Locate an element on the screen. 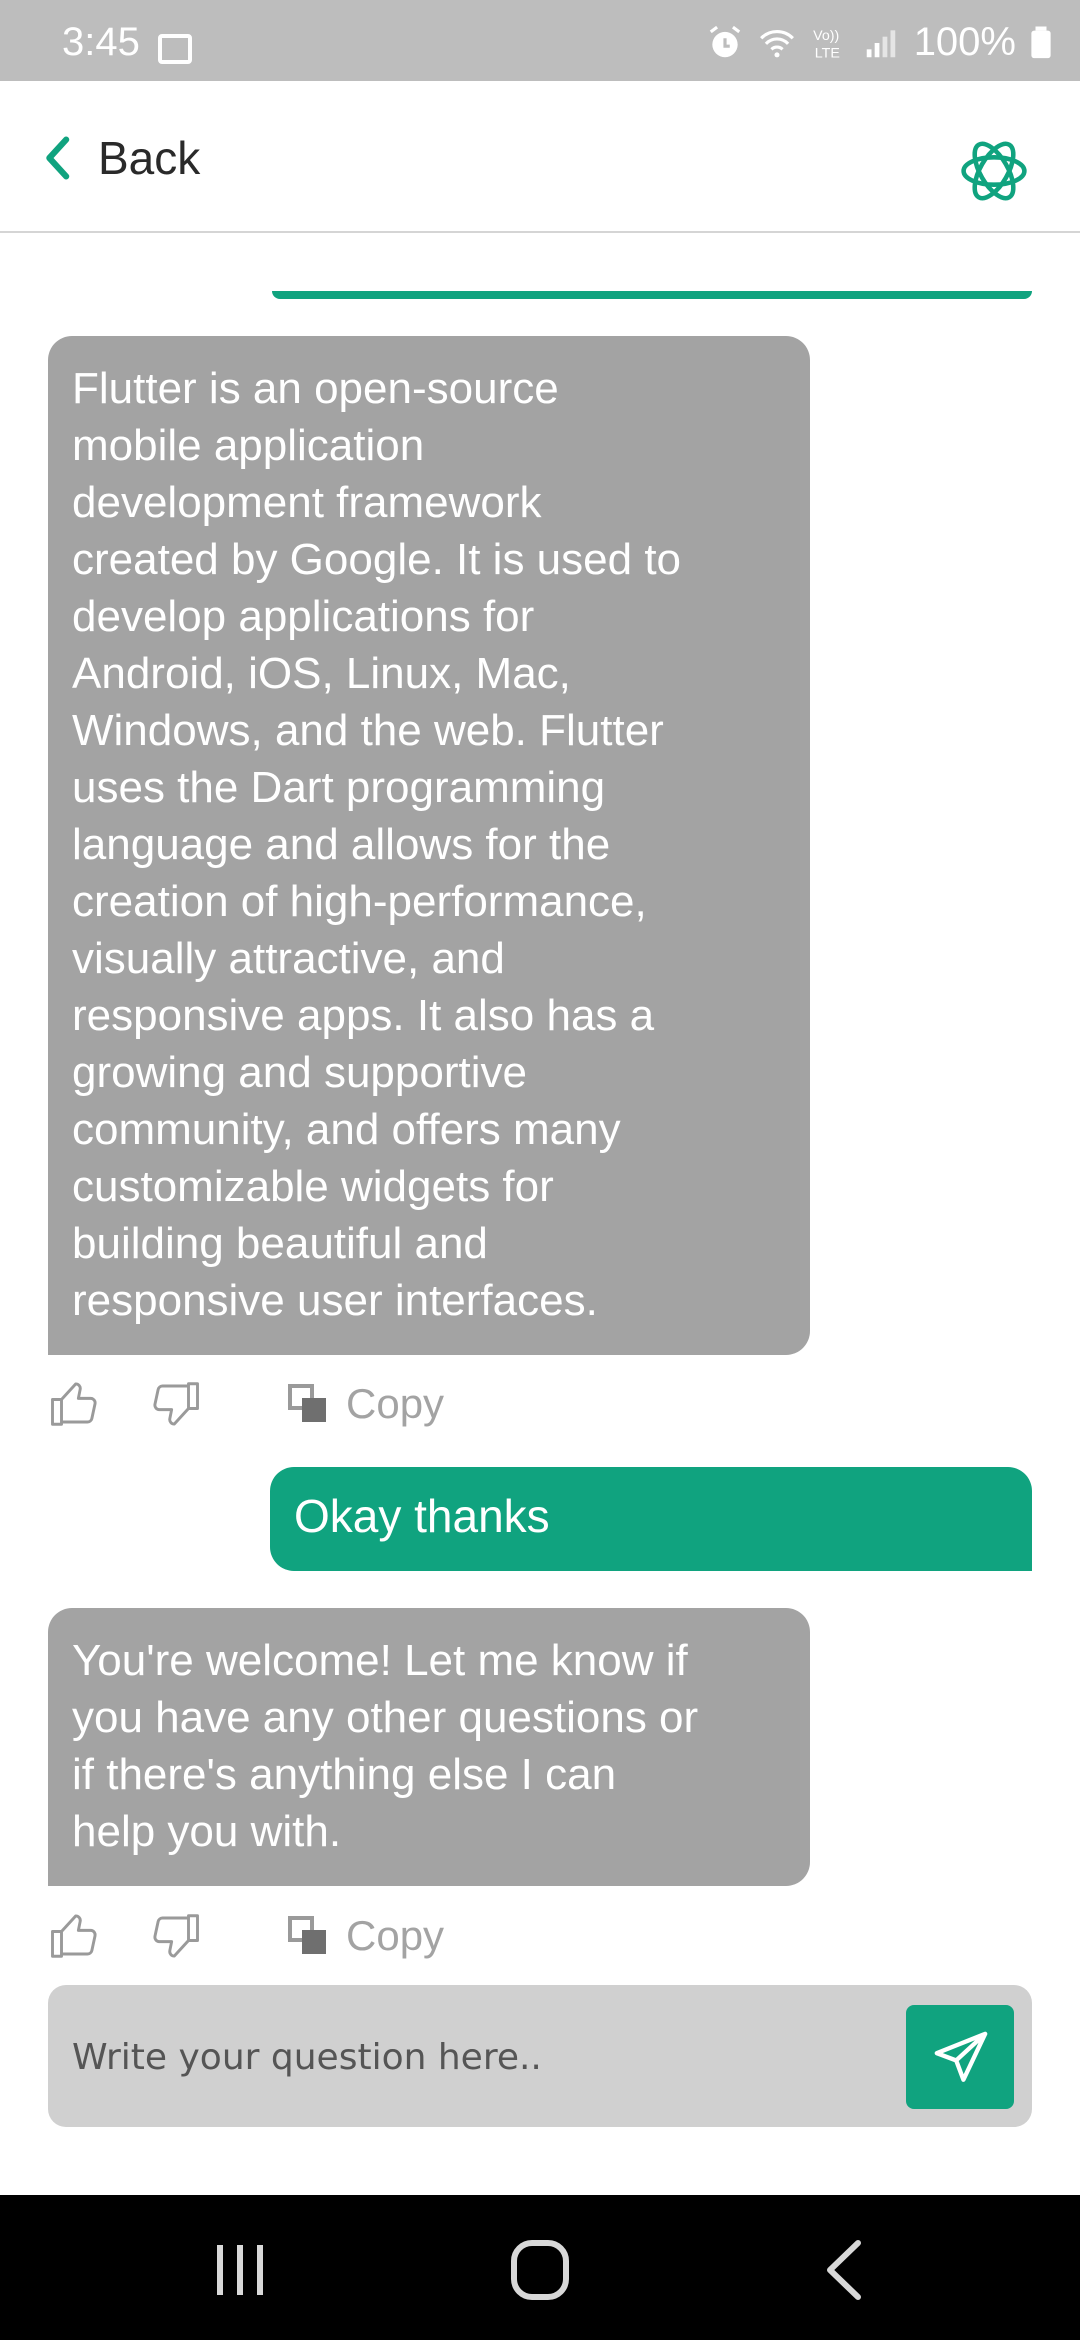  message-line: responsive user interfaces. is located at coordinates (335, 1300).